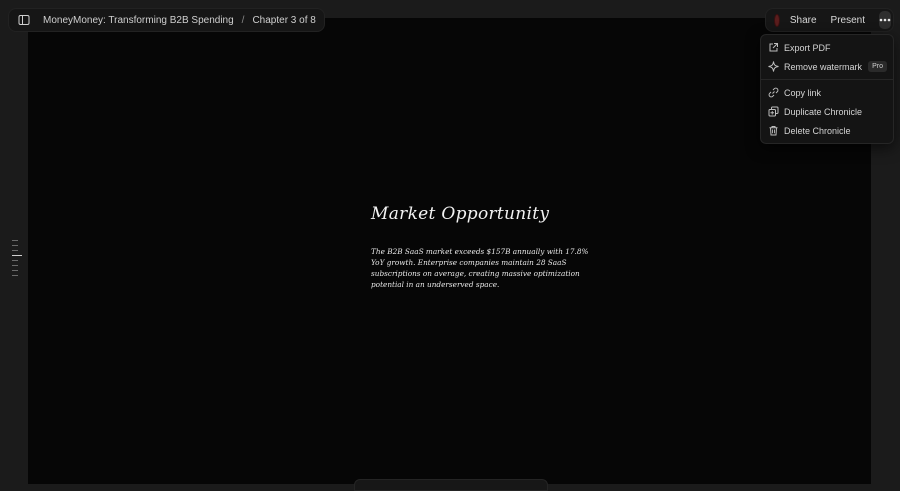 The width and height of the screenshot is (900, 491). What do you see at coordinates (17, 255) in the screenshot?
I see `outline-tick-active` at bounding box center [17, 255].